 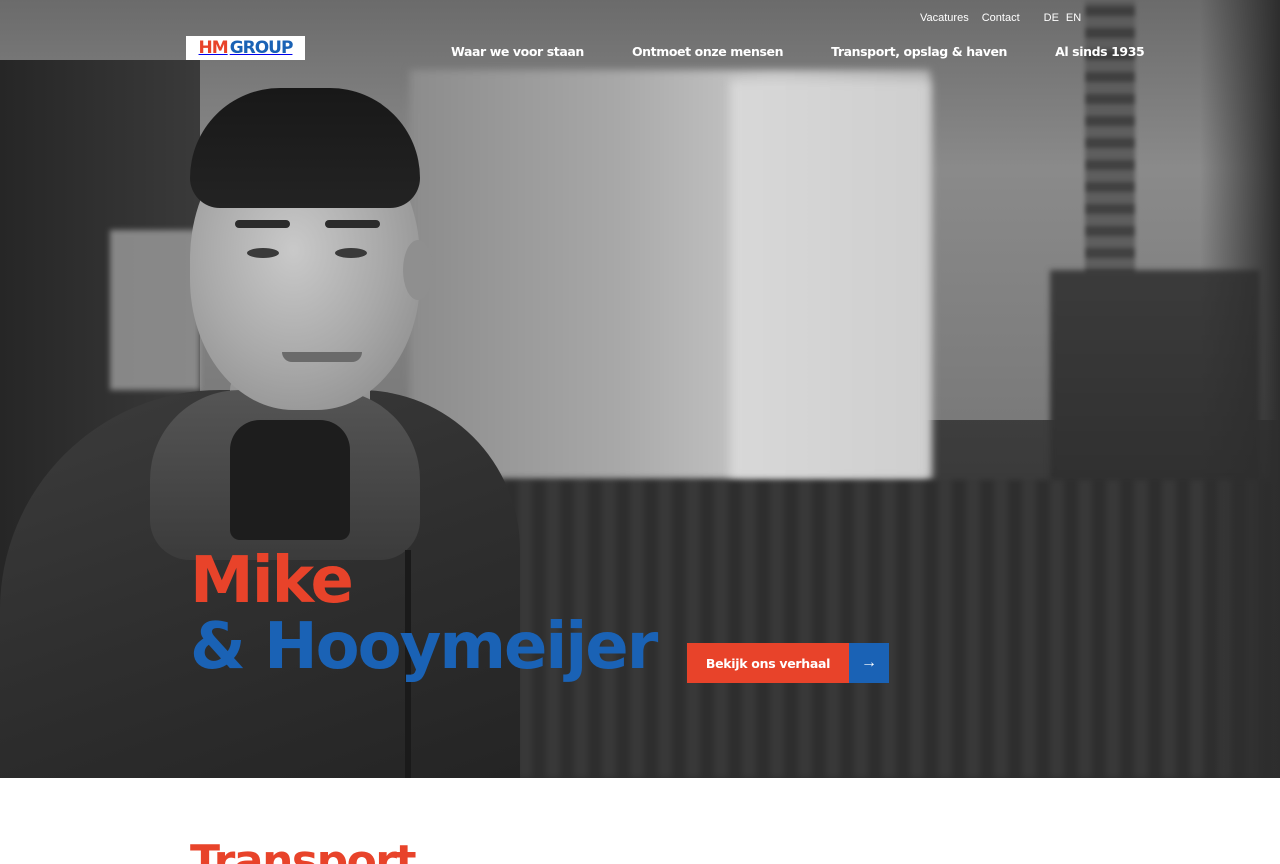 What do you see at coordinates (1110, 140) in the screenshot?
I see `hero-background-crane` at bounding box center [1110, 140].